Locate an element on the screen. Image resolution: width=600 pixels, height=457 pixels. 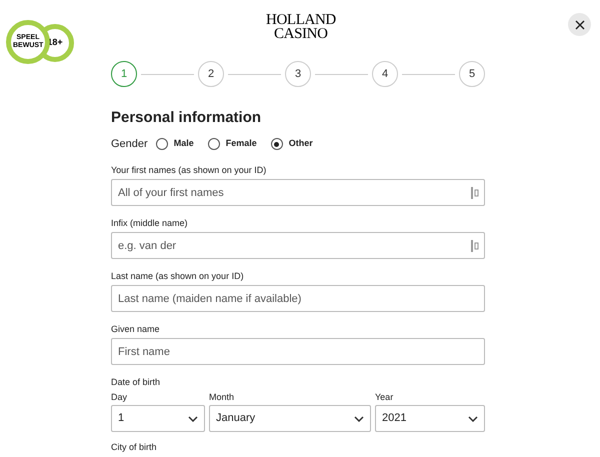
text-field: First name is located at coordinates (298, 351).